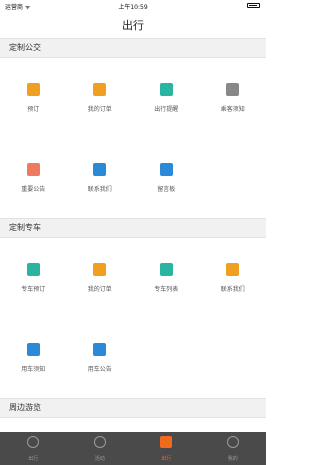 This screenshot has width=320, height=465. What do you see at coordinates (166, 109) in the screenshot?
I see `grid-item-label: 出行提醒` at bounding box center [166, 109].